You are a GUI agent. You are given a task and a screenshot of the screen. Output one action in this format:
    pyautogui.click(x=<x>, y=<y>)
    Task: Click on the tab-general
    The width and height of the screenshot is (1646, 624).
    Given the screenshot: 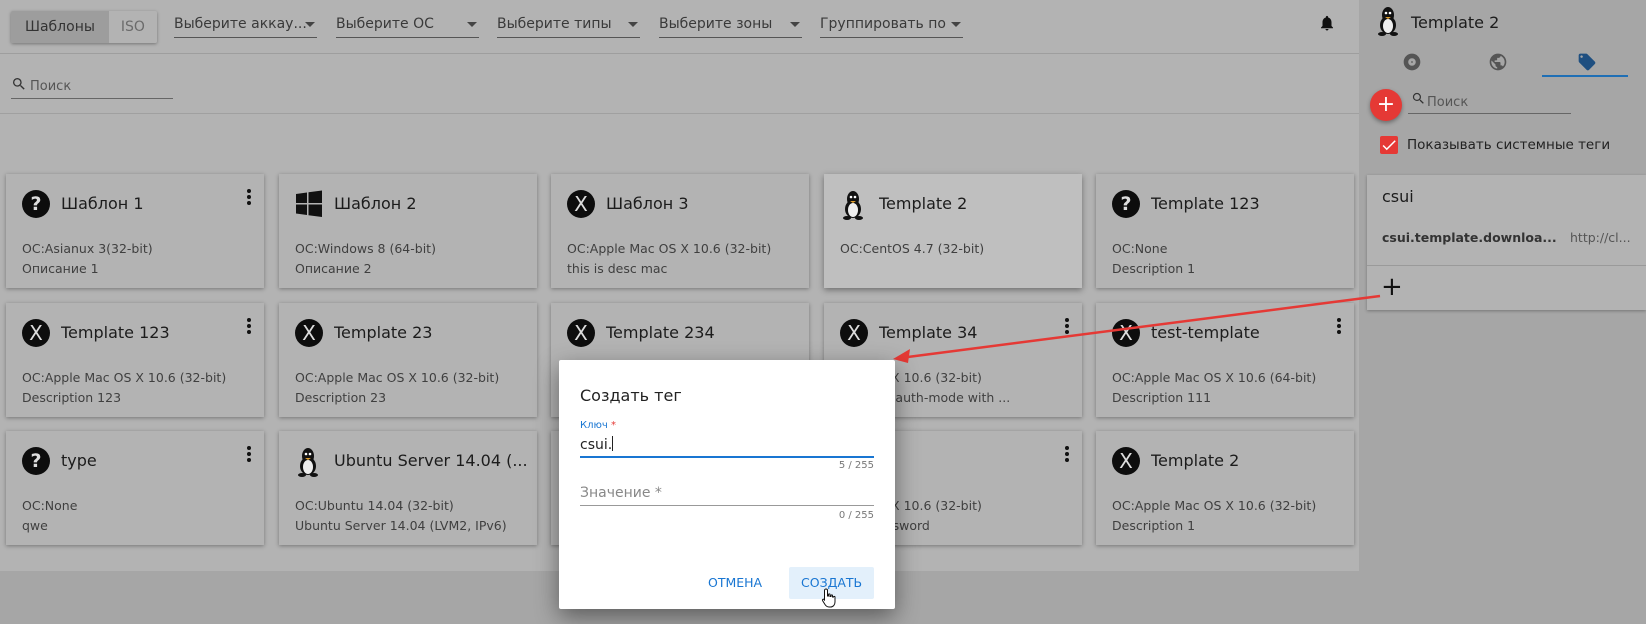 What is the action you would take?
    pyautogui.click(x=1410, y=62)
    